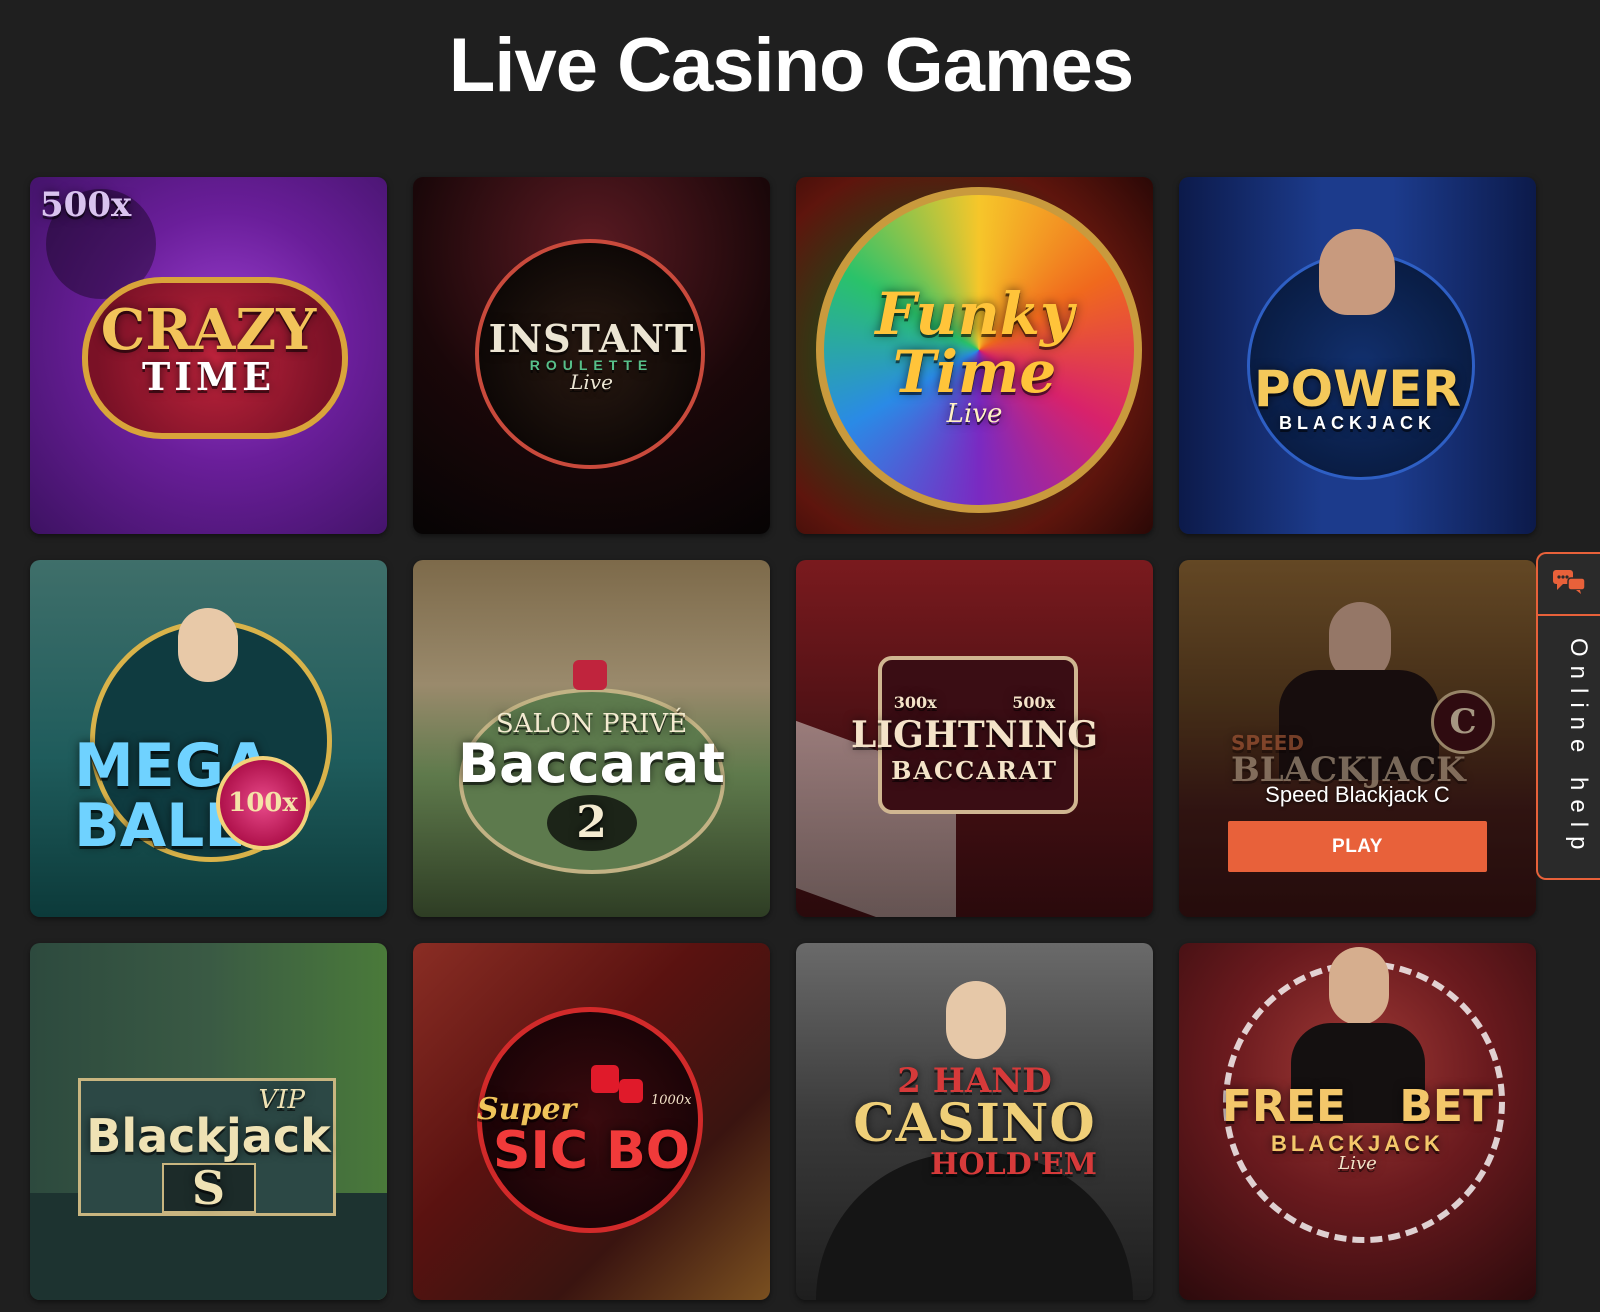  I want to click on logo-line-1: POWER, so click(1357, 389).